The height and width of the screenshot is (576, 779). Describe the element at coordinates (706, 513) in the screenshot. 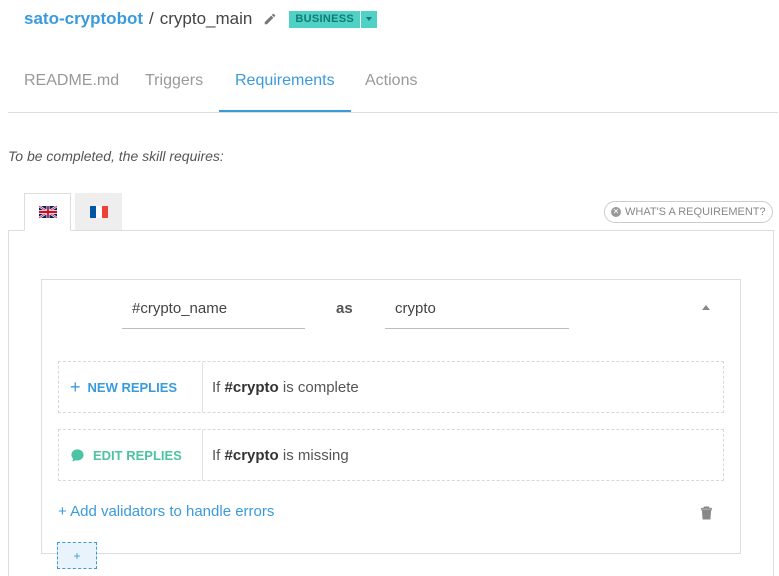

I see `trash-icon` at that location.